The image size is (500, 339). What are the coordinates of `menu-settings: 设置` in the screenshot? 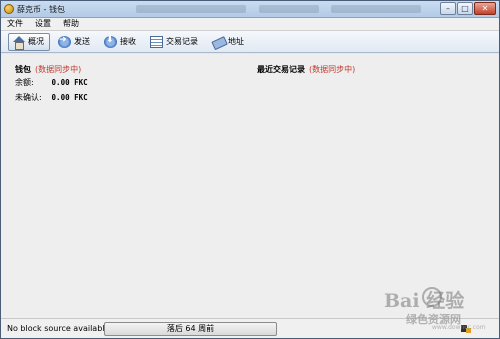 It's located at (43, 24).